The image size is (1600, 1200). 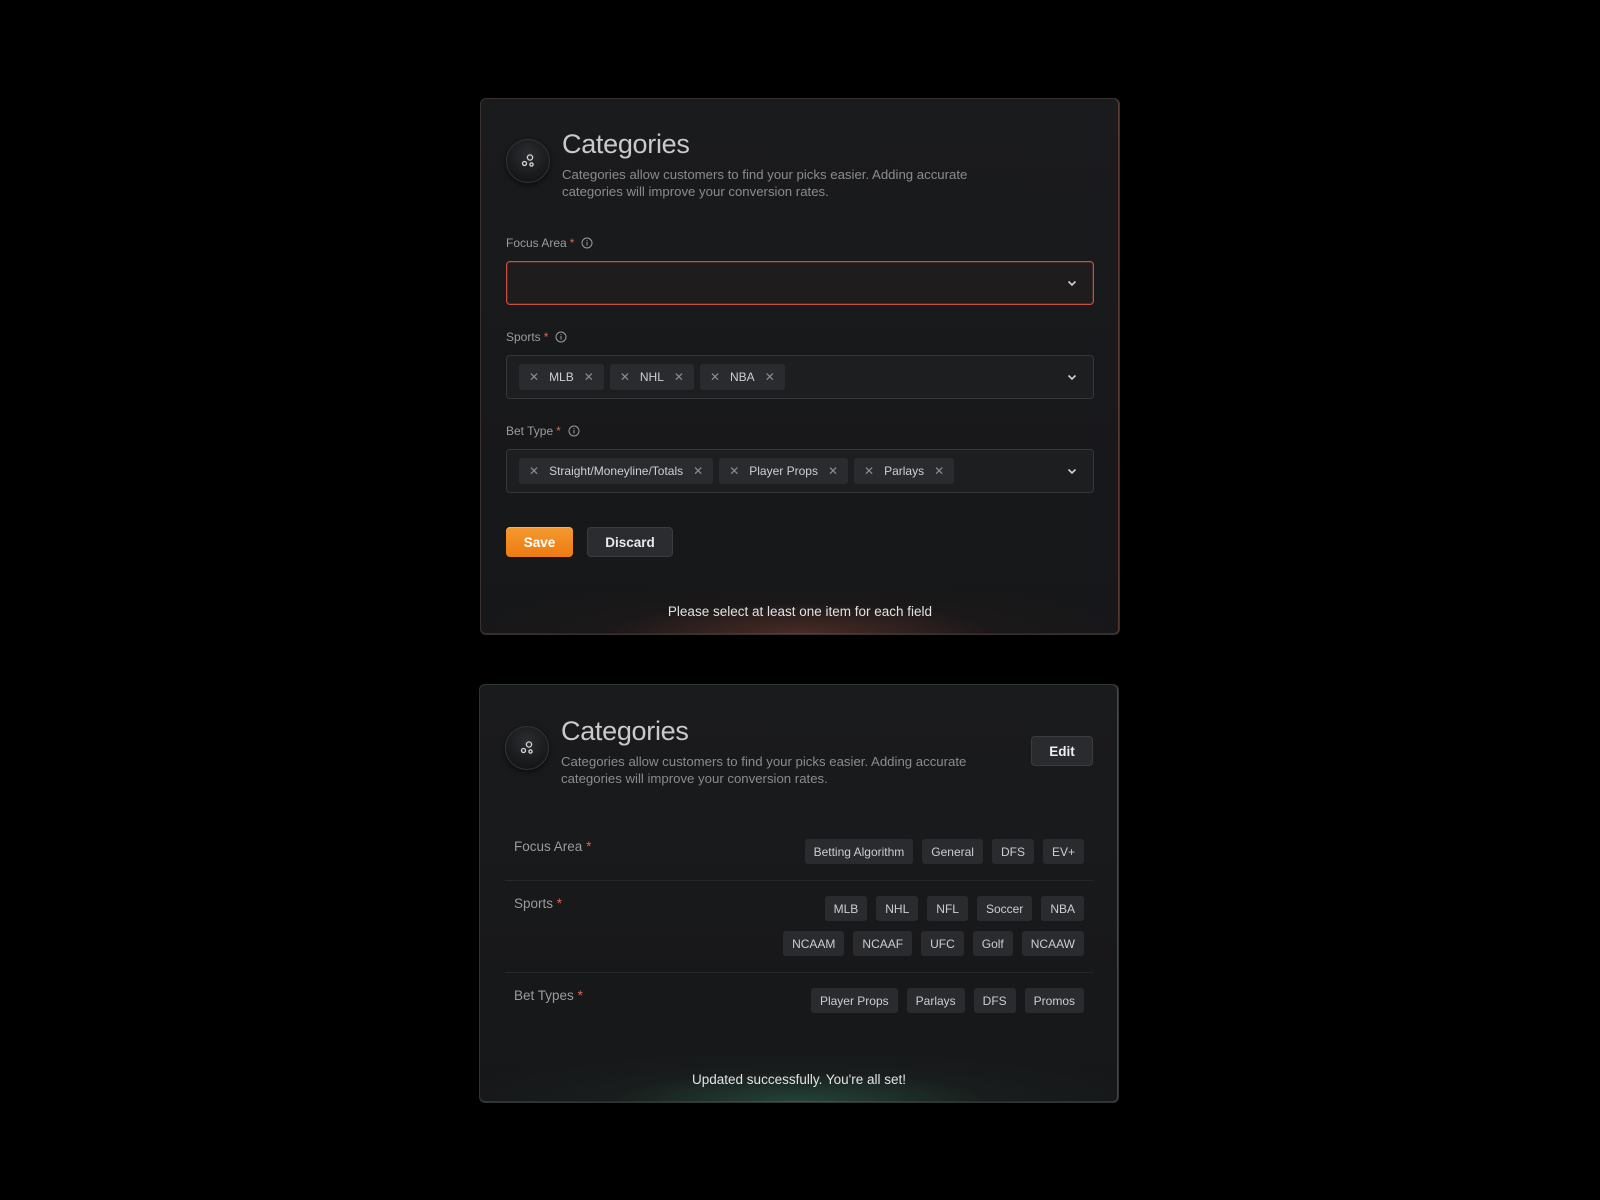 What do you see at coordinates (1054, 1000) in the screenshot?
I see `tag: Promos` at bounding box center [1054, 1000].